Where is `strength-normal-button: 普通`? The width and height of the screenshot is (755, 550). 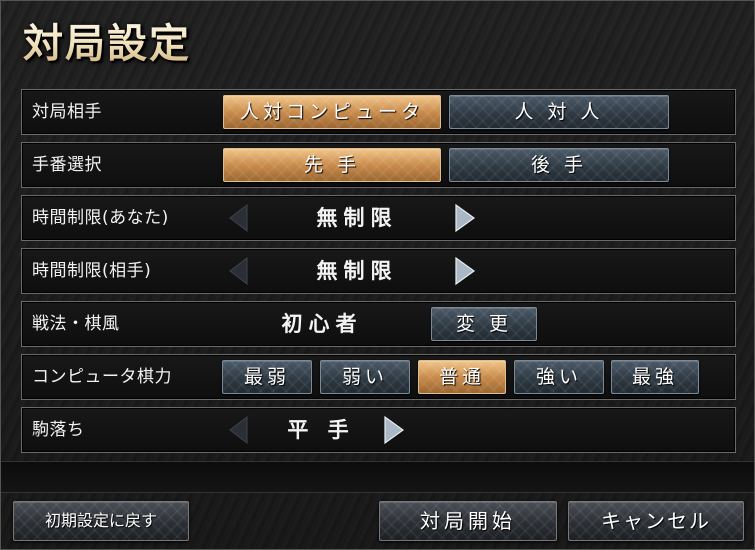 strength-normal-button: 普通 is located at coordinates (462, 377).